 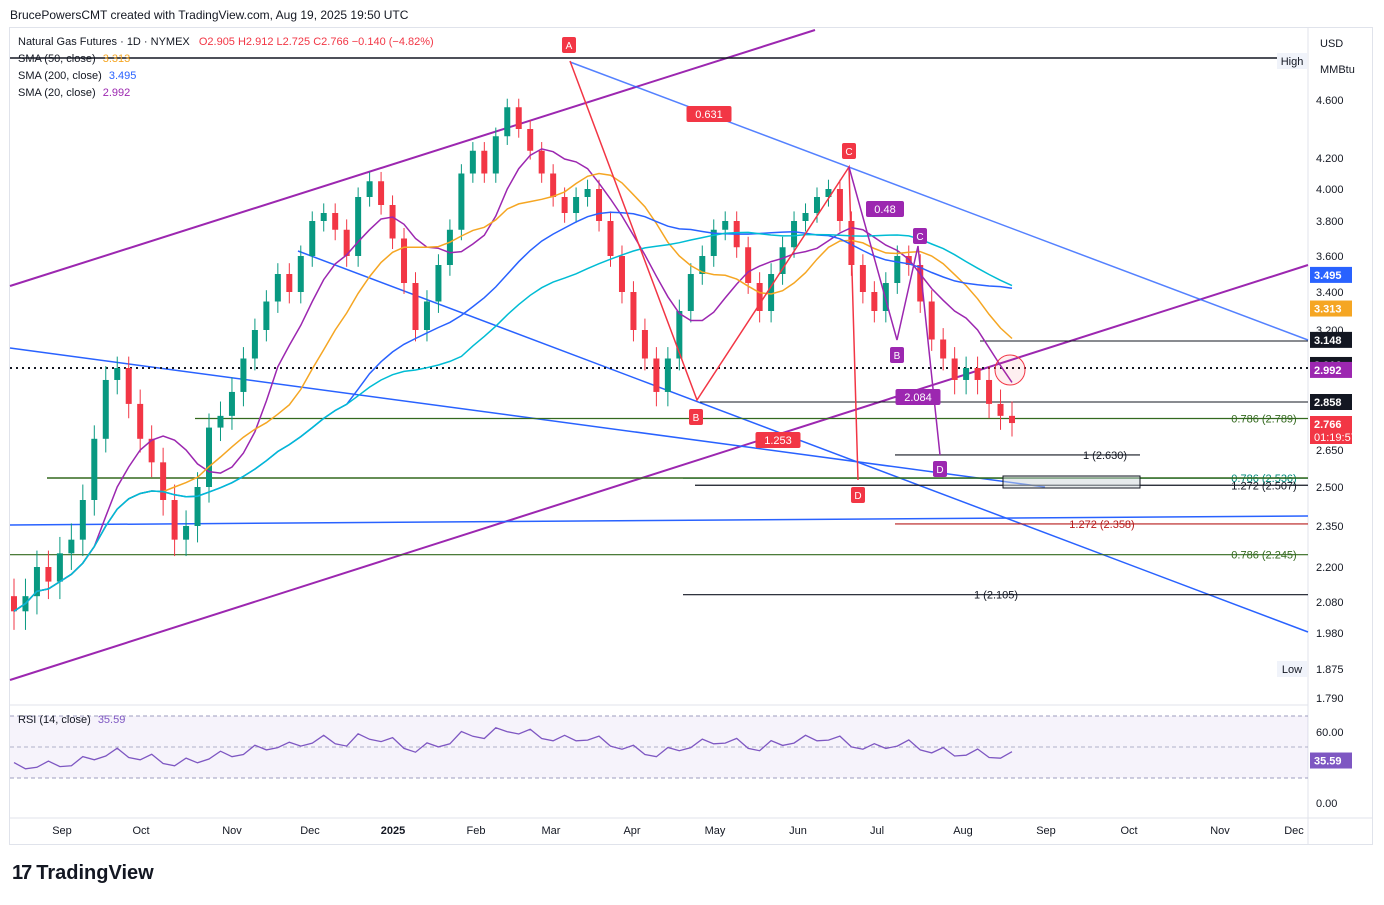 What do you see at coordinates (918, 398) in the screenshot?
I see `ratio-label: 2.084` at bounding box center [918, 398].